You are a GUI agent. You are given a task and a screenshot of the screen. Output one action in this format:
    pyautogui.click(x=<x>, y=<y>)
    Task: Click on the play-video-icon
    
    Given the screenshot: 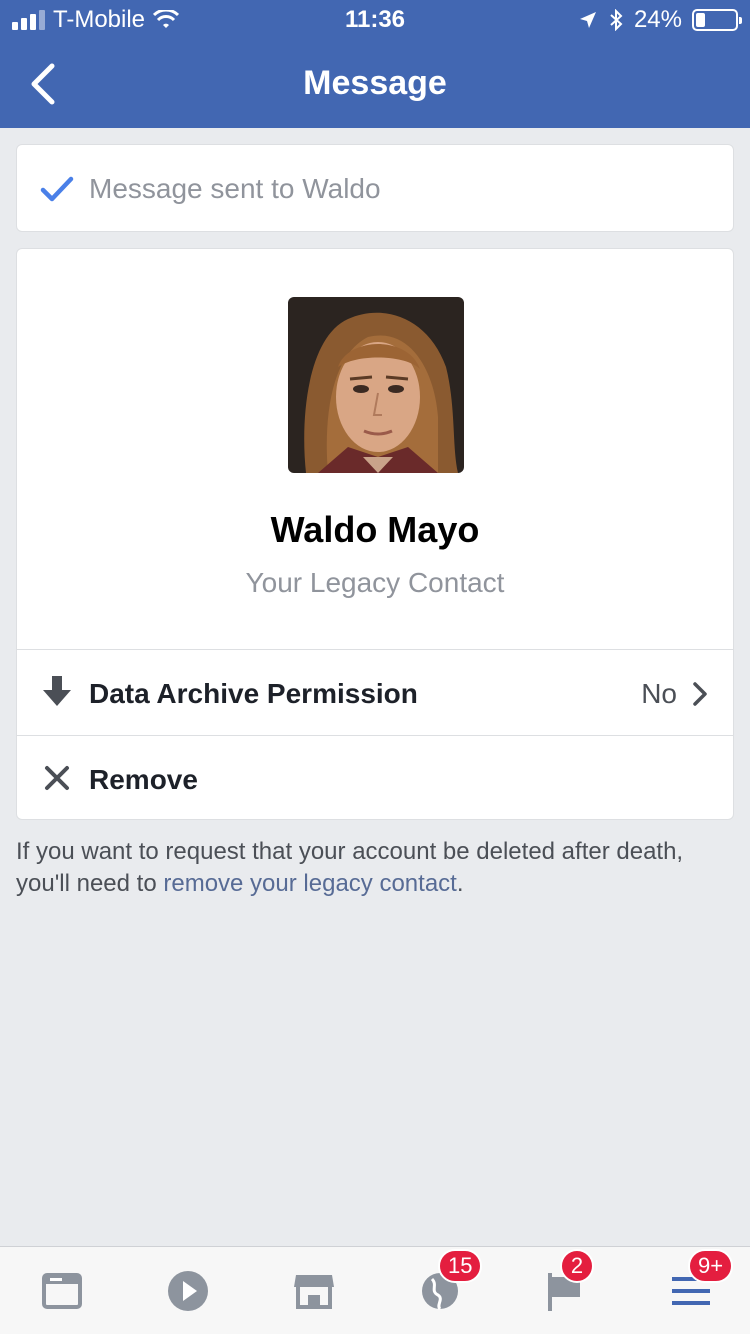 What is the action you would take?
    pyautogui.click(x=188, y=1291)
    